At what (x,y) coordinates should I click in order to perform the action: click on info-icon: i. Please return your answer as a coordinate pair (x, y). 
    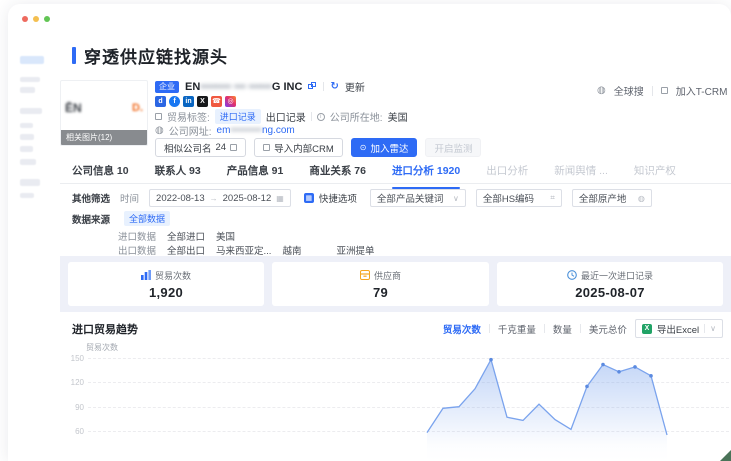
    Looking at the image, I should click on (320, 116).